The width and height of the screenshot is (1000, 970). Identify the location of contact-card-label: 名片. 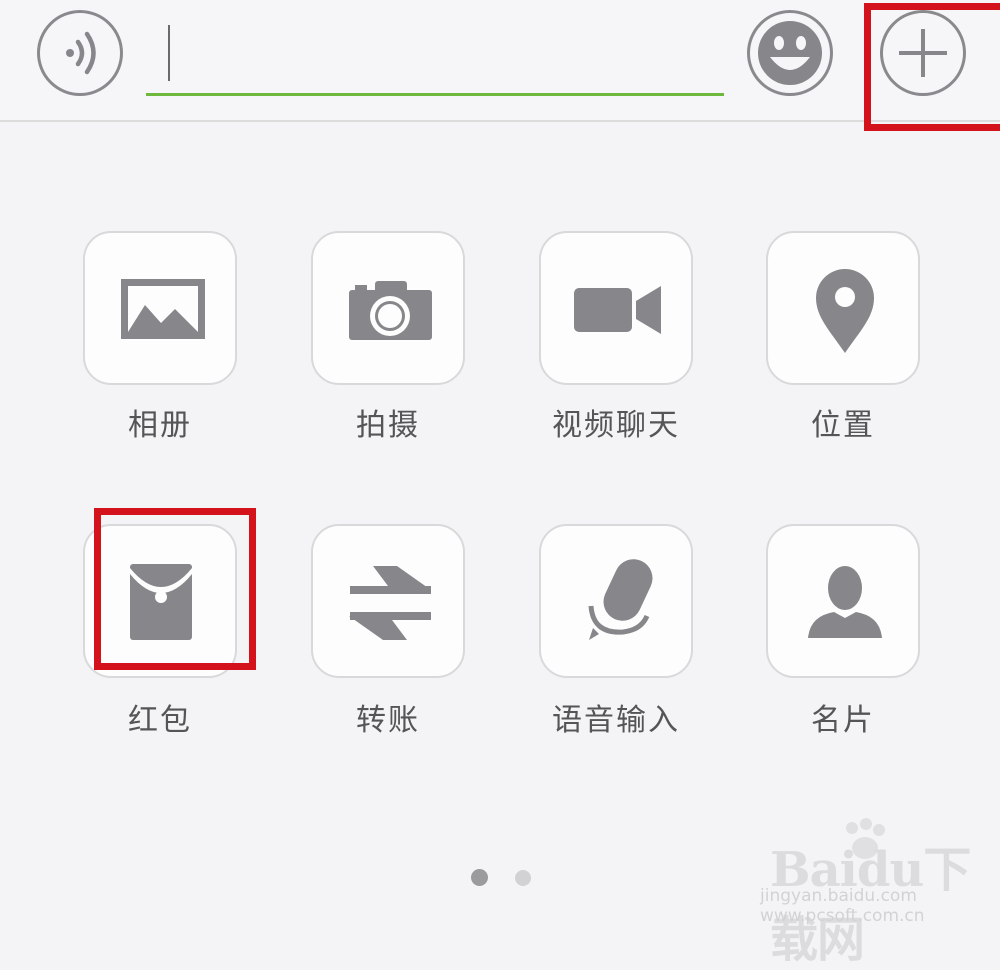
(843, 720).